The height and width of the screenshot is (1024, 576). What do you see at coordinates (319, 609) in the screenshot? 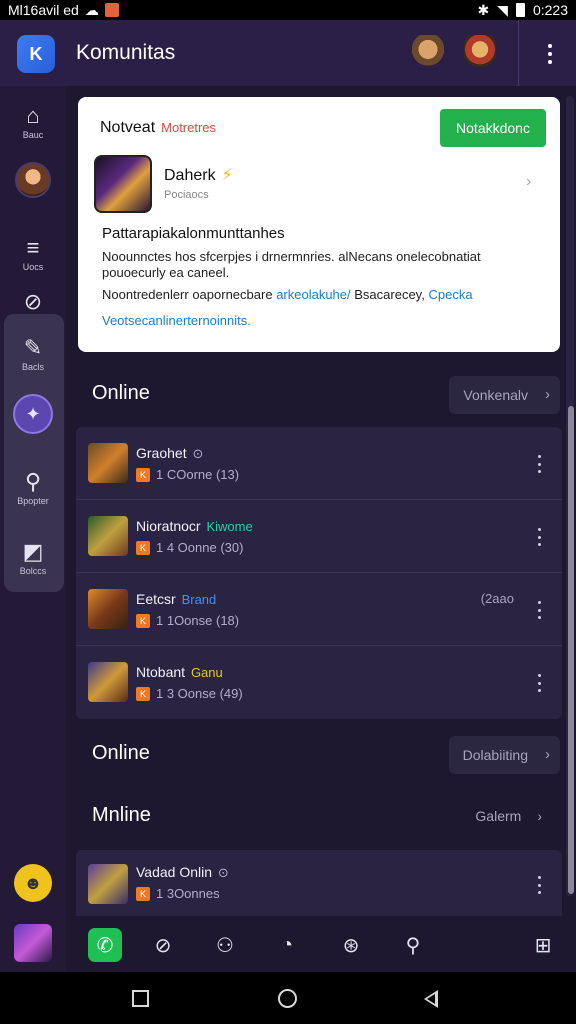
I see `list-item: Eetcsr Brand K1 1Oonse (18) (2aao` at bounding box center [319, 609].